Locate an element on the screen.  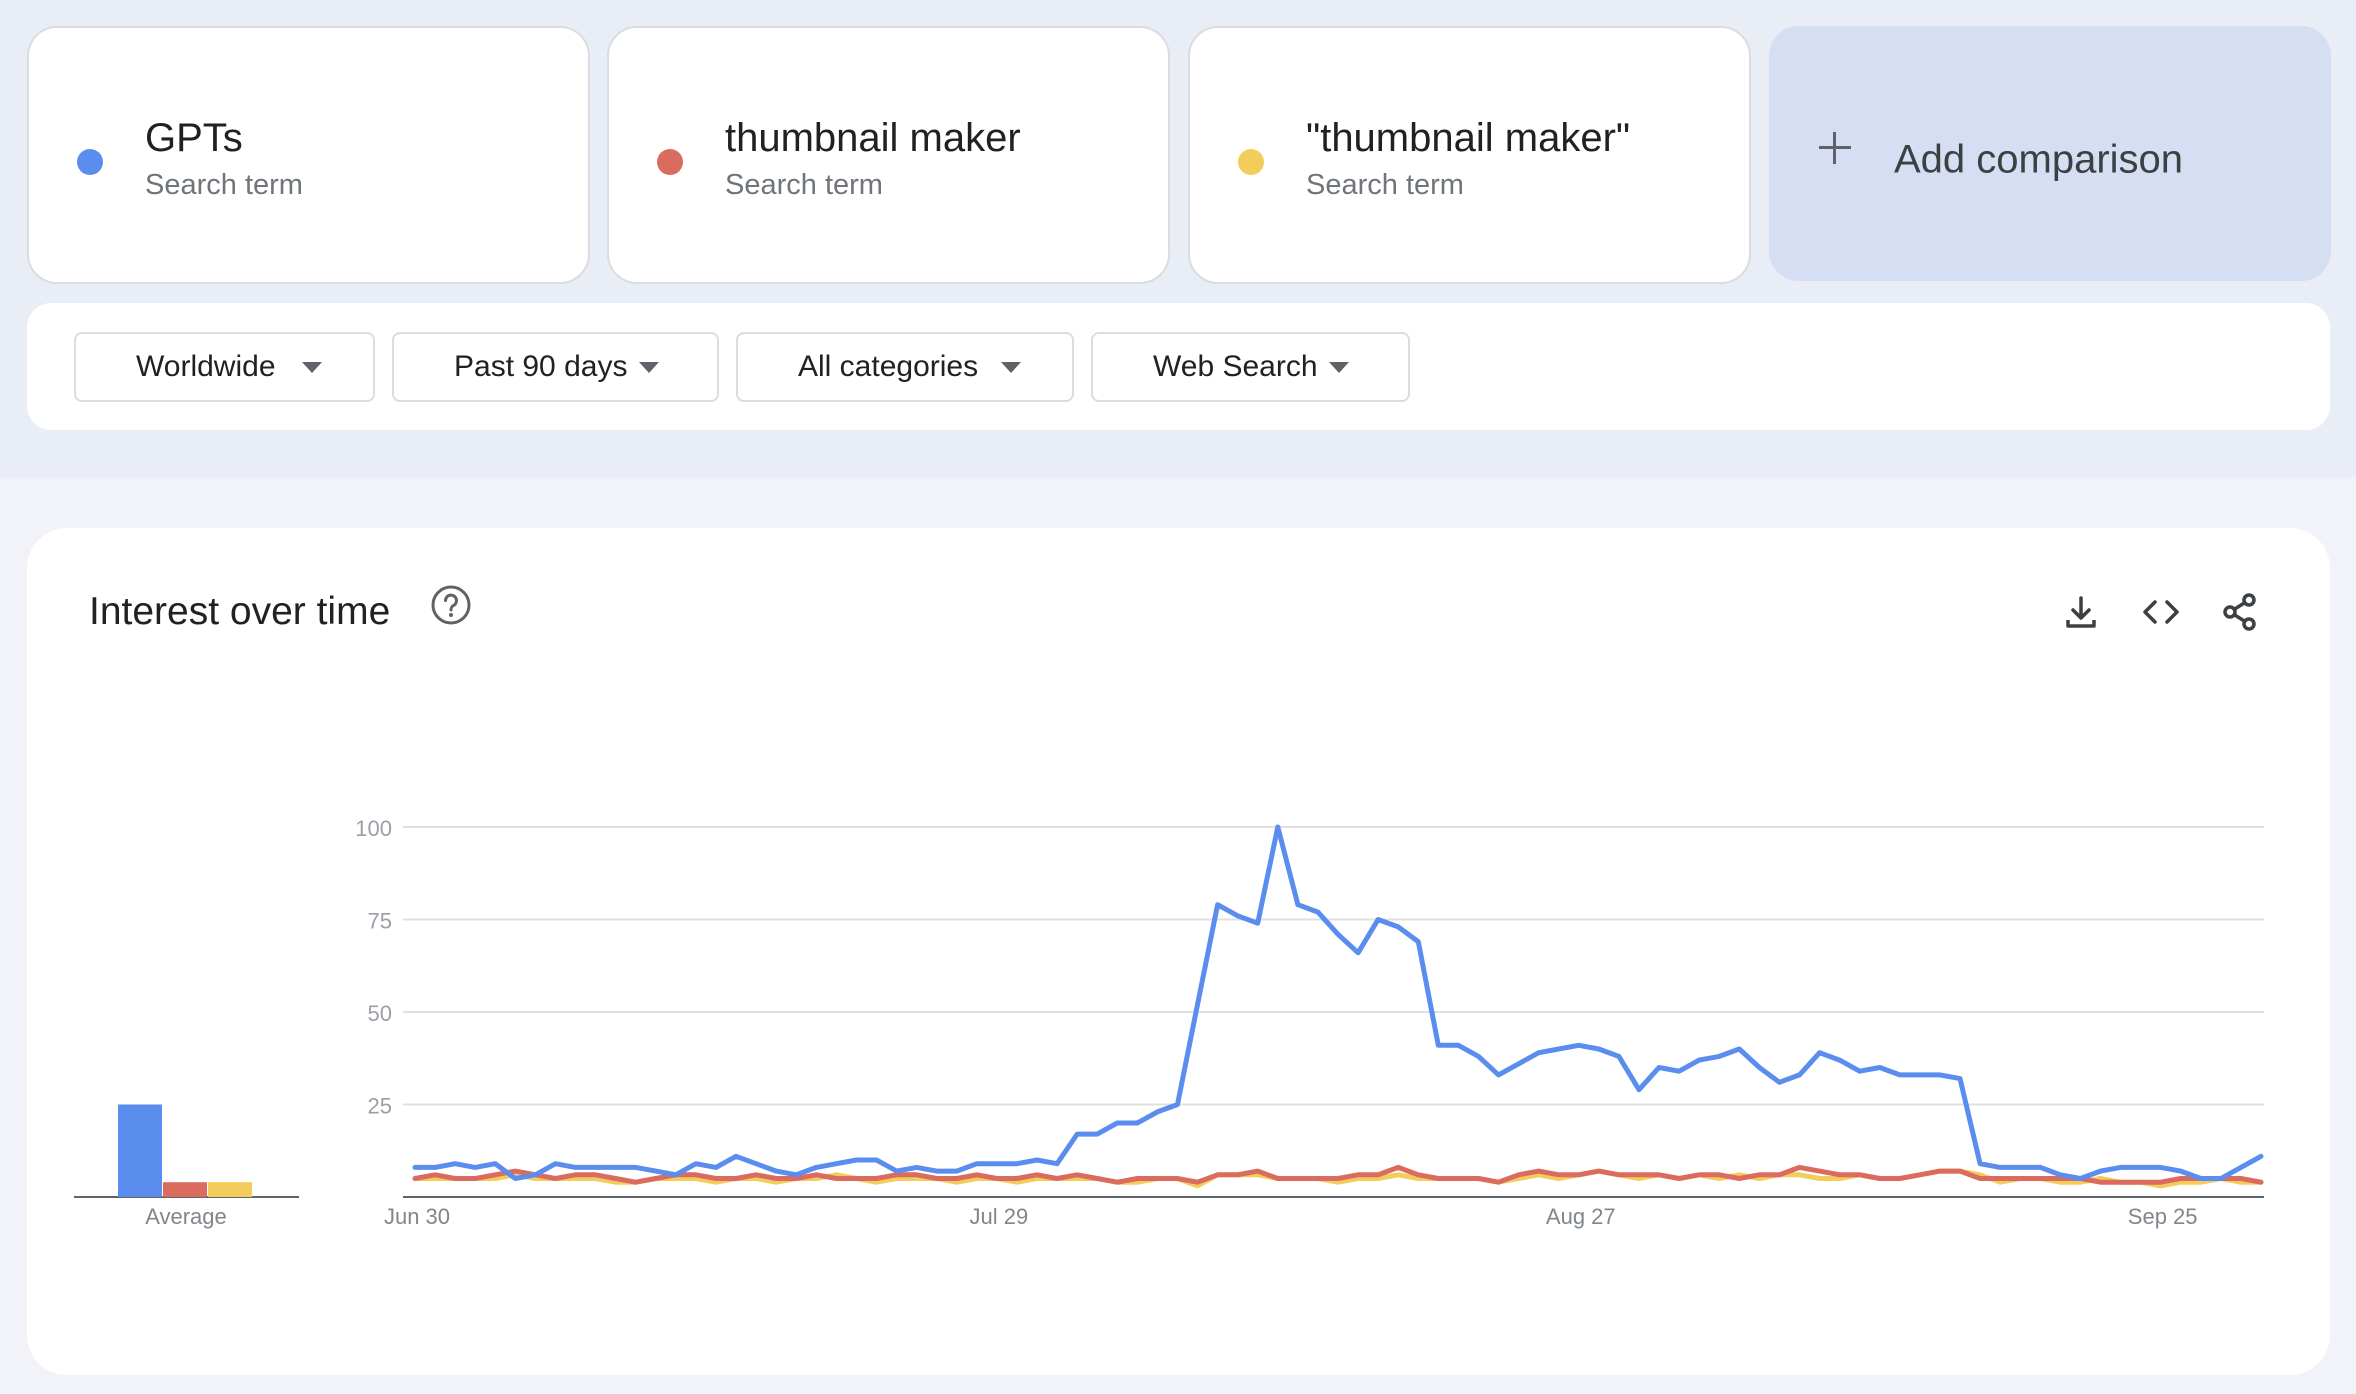
term-card-thumbnail-maker-quoted: "thumbnail maker" Search term is located at coordinates (1469, 155).